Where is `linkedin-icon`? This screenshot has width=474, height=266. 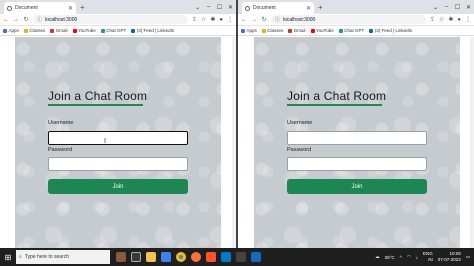 linkedin-icon is located at coordinates (133, 30).